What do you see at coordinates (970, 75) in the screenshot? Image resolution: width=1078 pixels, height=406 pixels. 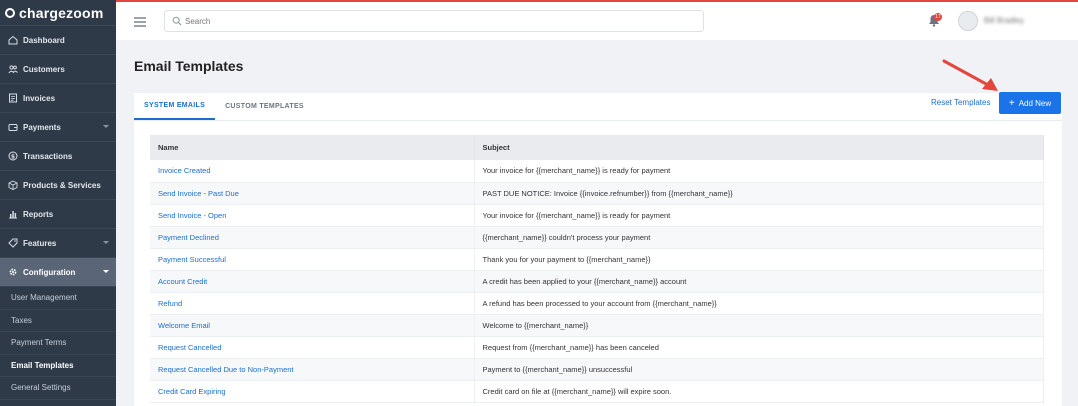 I see `annotation-arrow-icon` at bounding box center [970, 75].